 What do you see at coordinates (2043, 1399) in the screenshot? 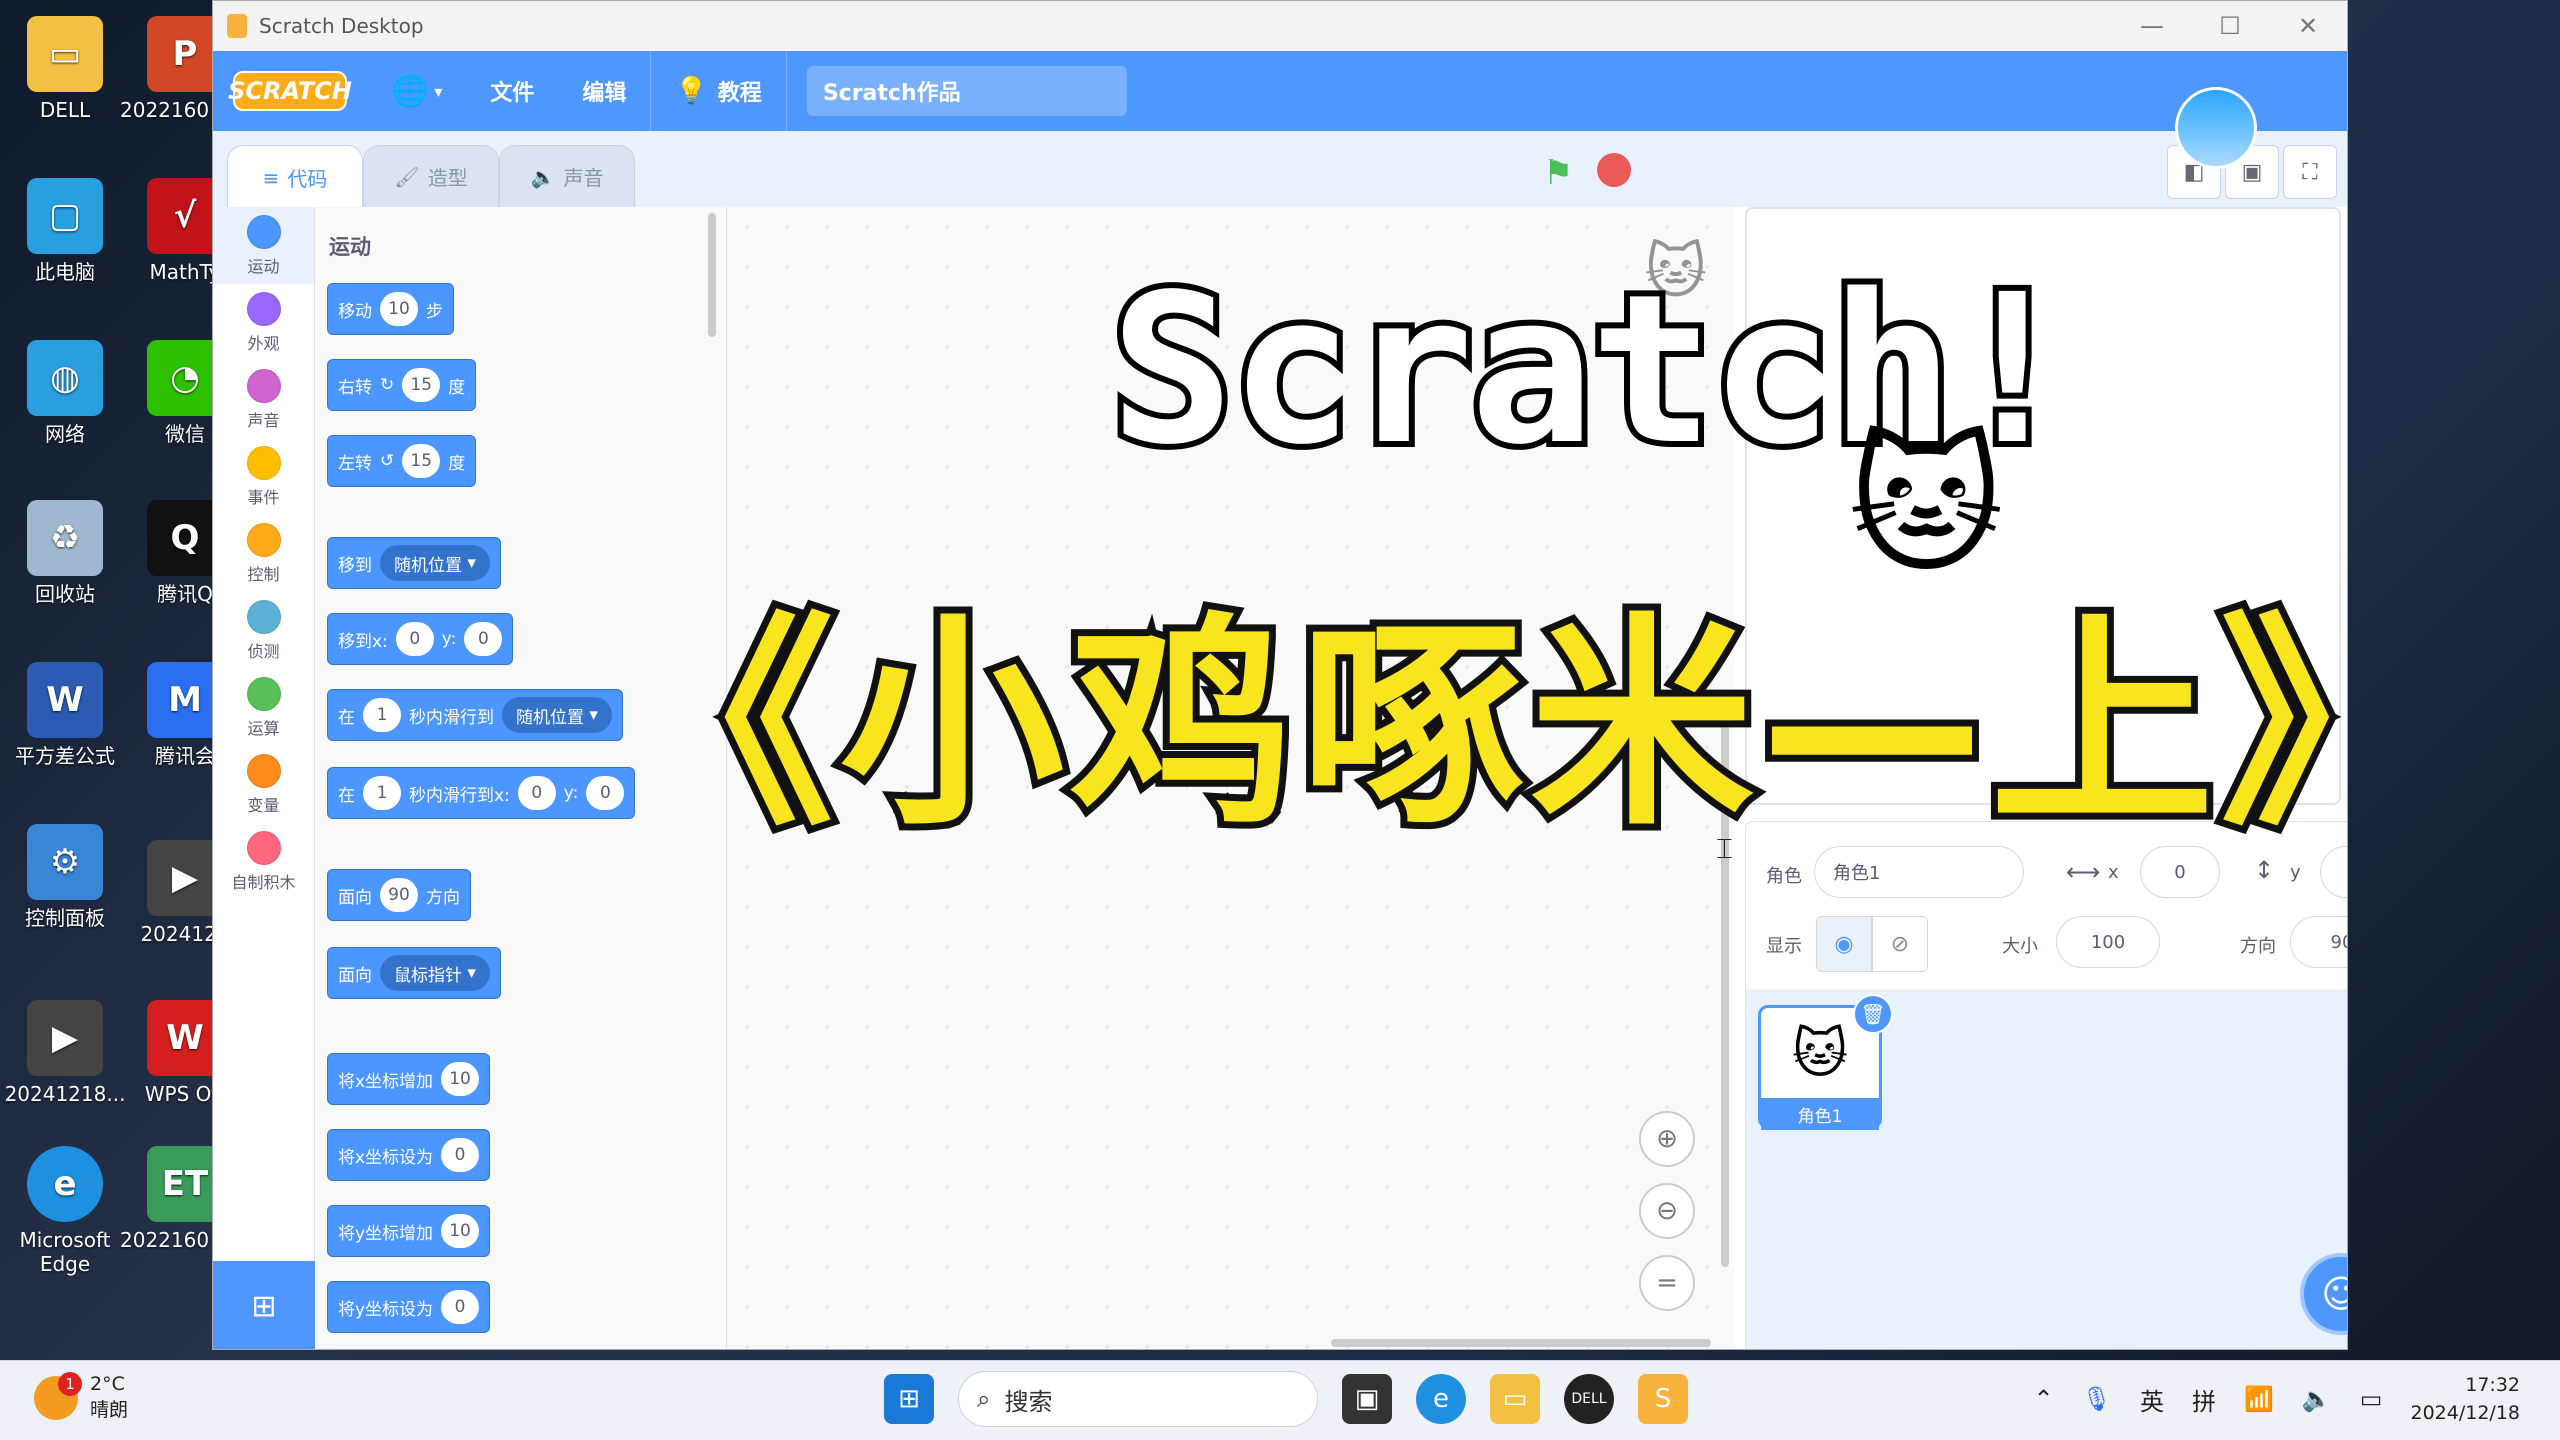
I see `chevron-up-icon: ⌃` at bounding box center [2043, 1399].